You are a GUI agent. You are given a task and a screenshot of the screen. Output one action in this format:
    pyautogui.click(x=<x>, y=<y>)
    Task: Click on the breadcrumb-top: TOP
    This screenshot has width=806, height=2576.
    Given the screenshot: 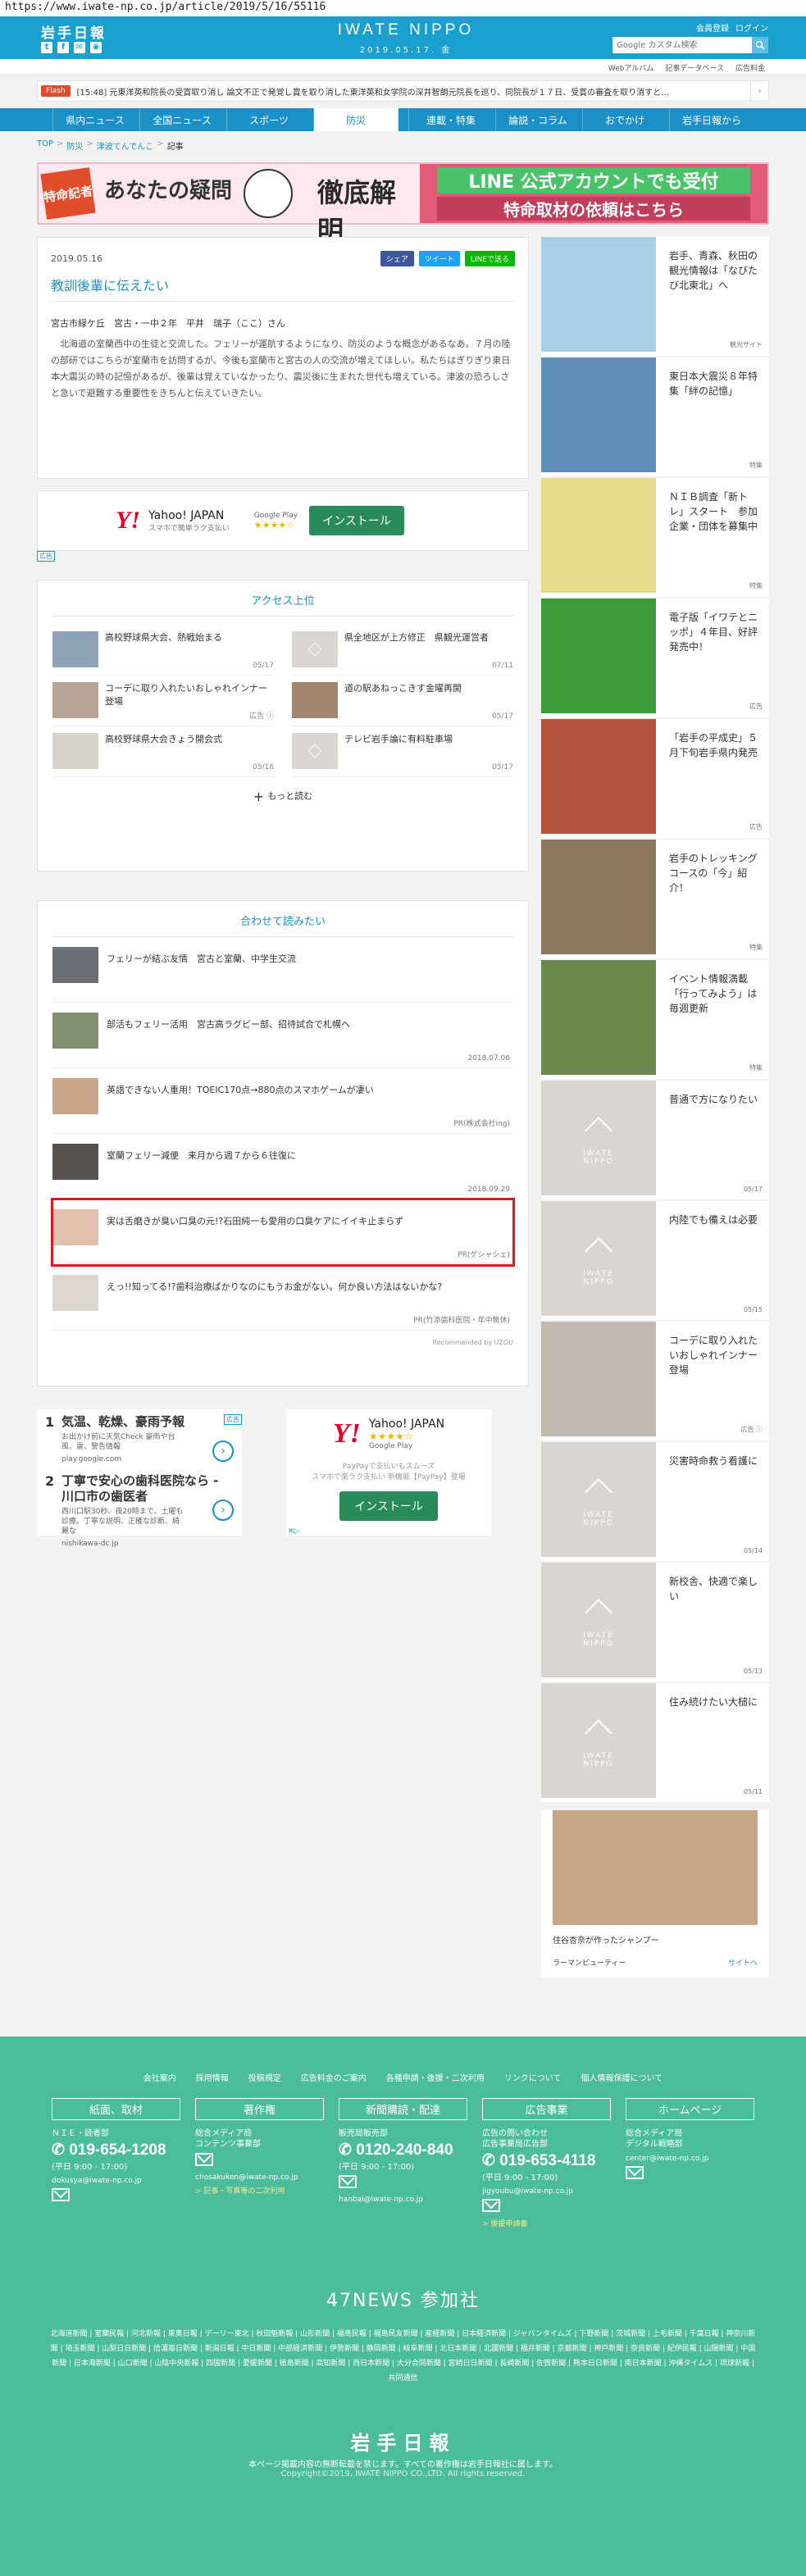 What is the action you would take?
    pyautogui.click(x=45, y=146)
    